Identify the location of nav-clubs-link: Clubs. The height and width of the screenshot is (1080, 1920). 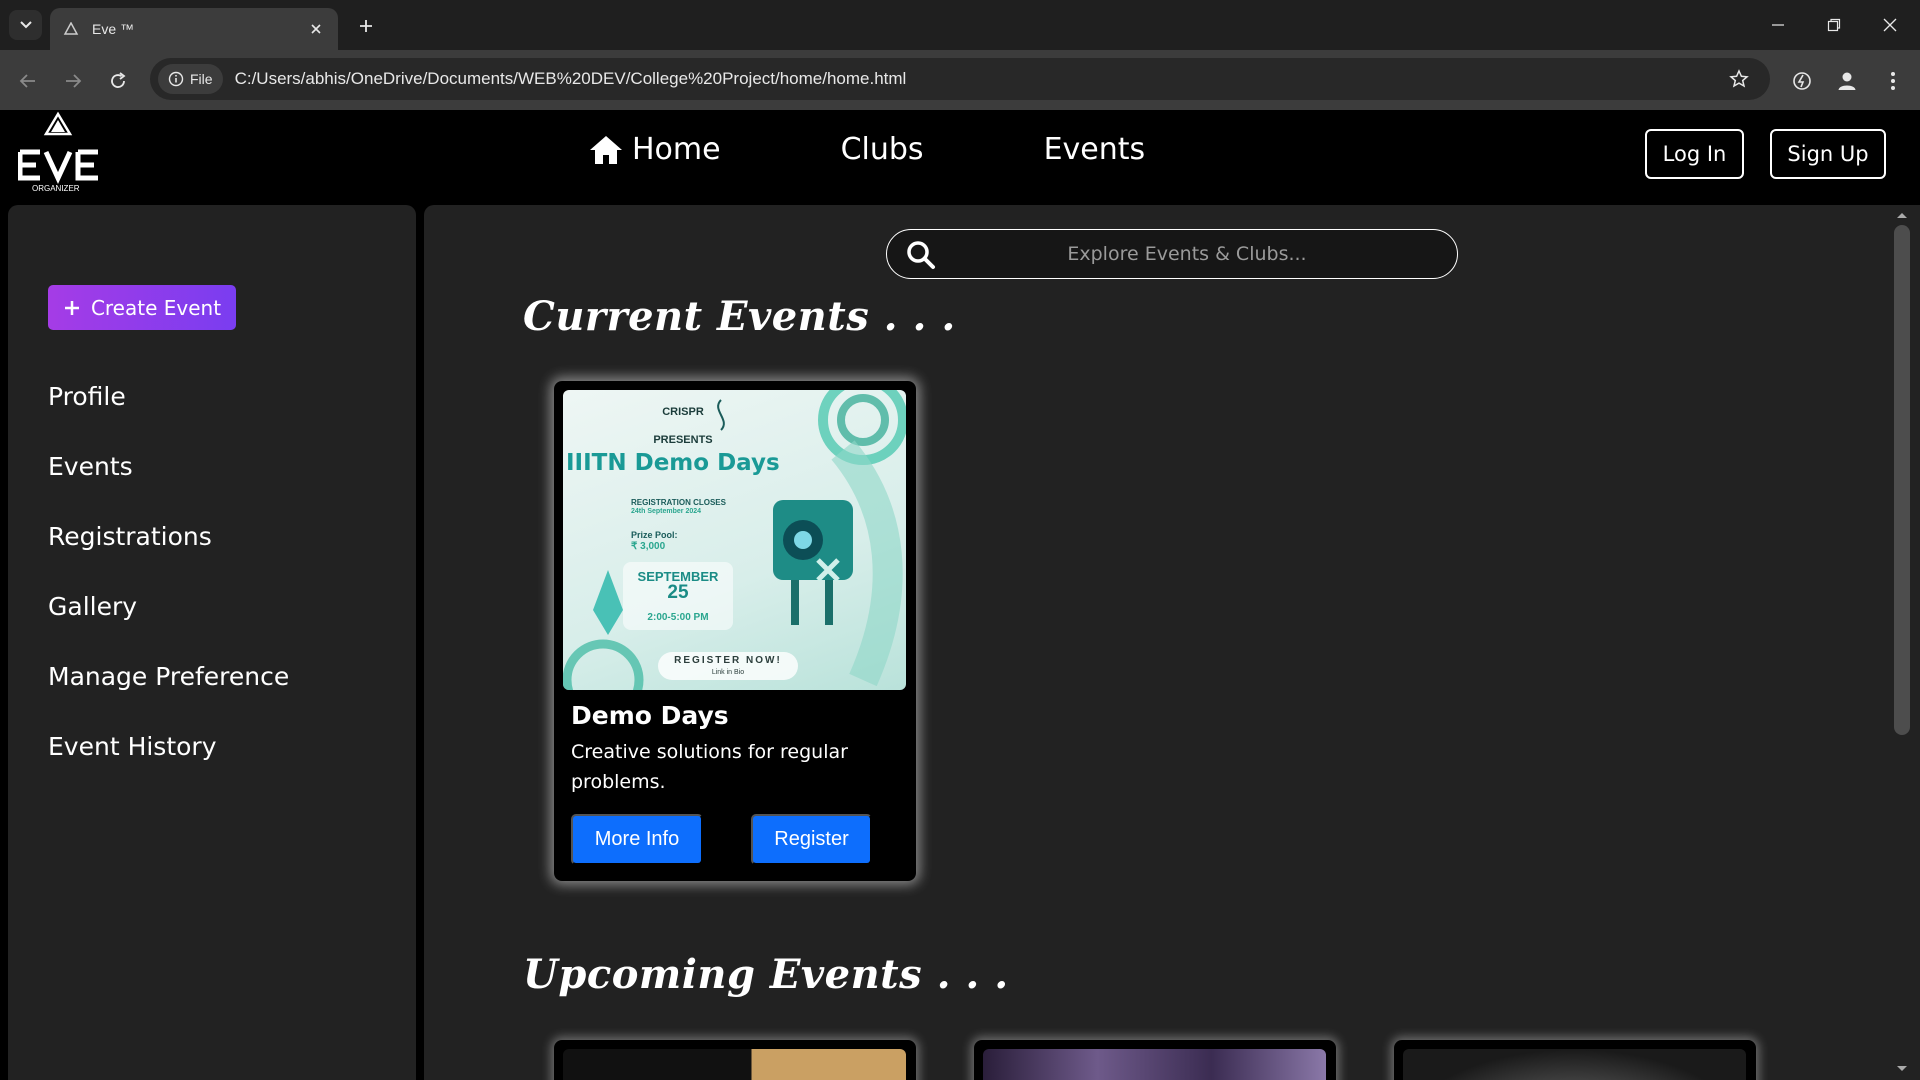
(882, 149).